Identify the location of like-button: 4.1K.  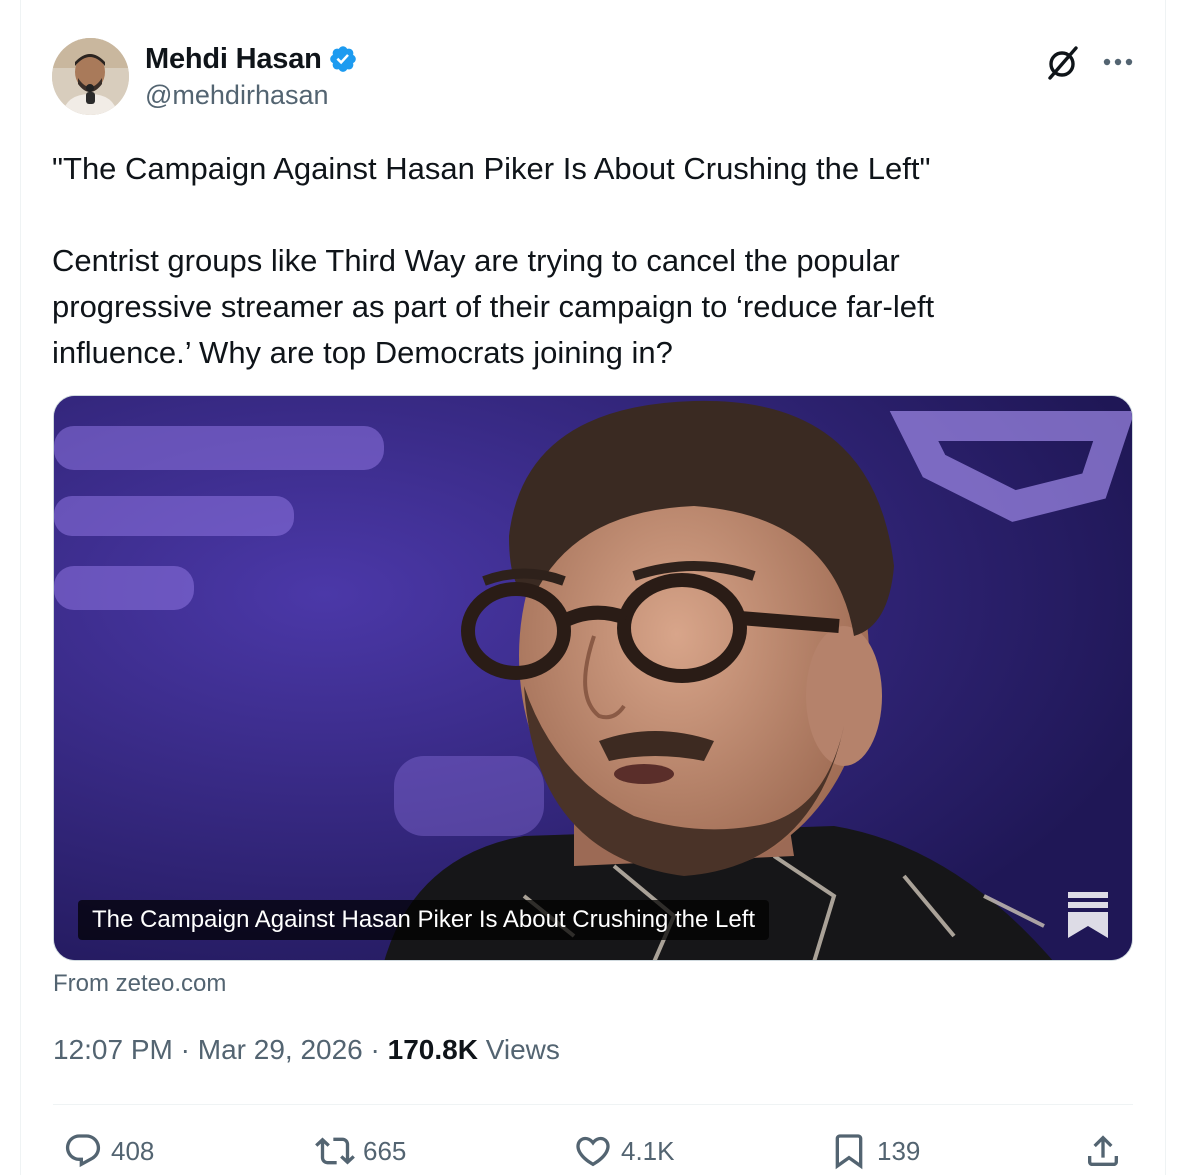
(624, 1151).